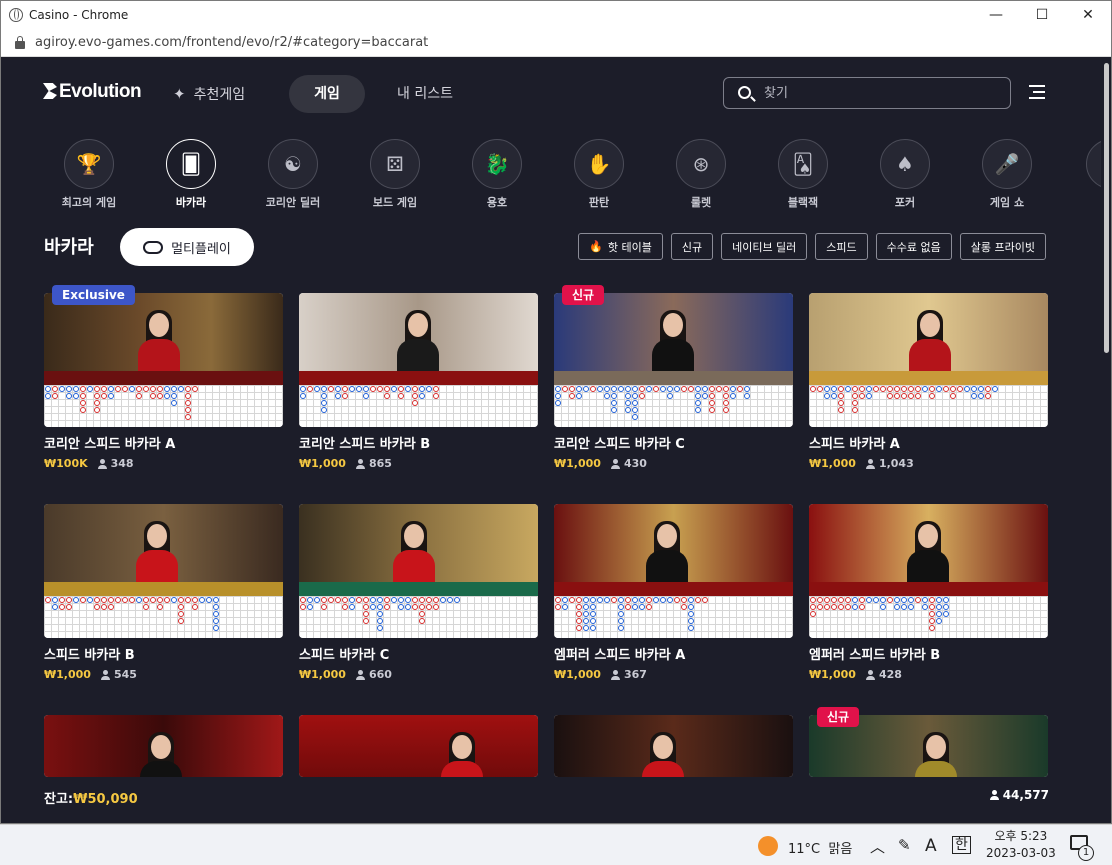 The image size is (1112, 865). I want to click on scrollbar, so click(1106, 440).